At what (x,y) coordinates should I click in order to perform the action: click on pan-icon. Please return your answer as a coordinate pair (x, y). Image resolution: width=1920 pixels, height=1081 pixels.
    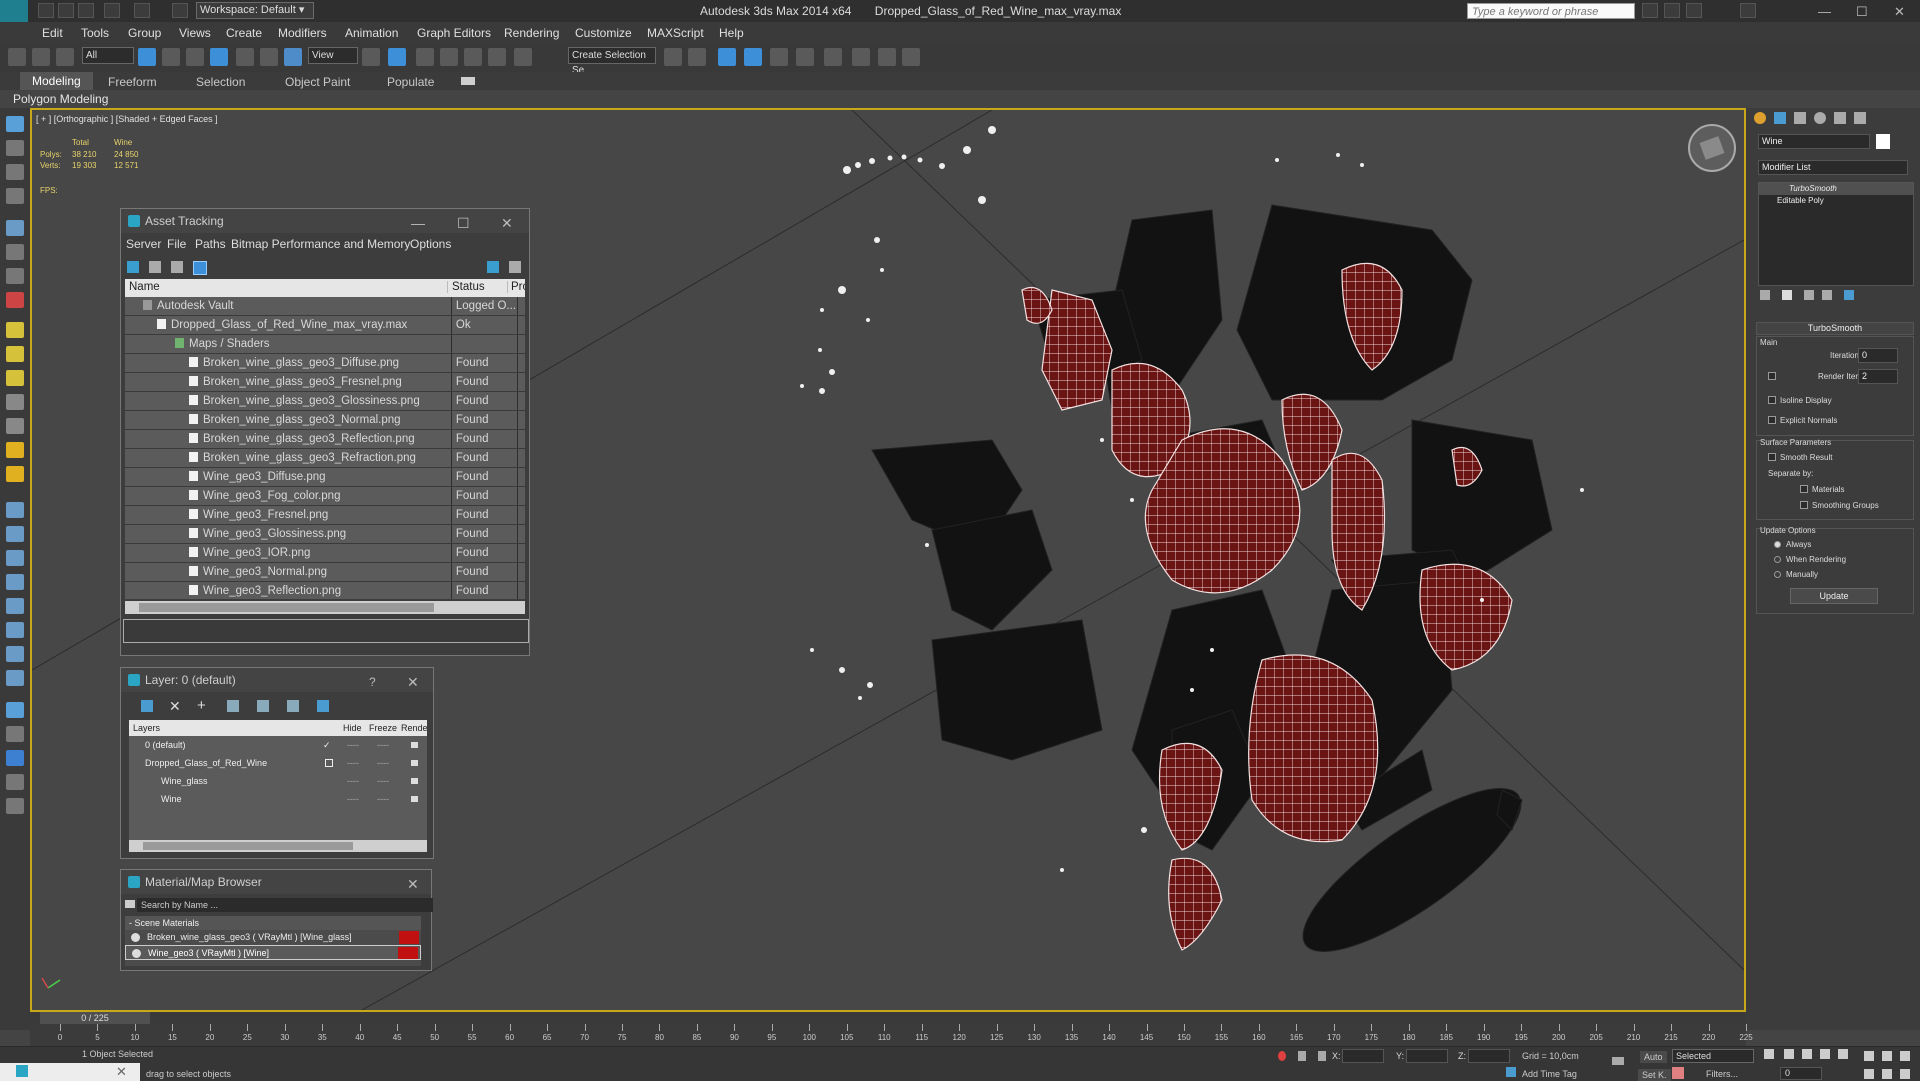
    Looking at the image, I should click on (1887, 1074).